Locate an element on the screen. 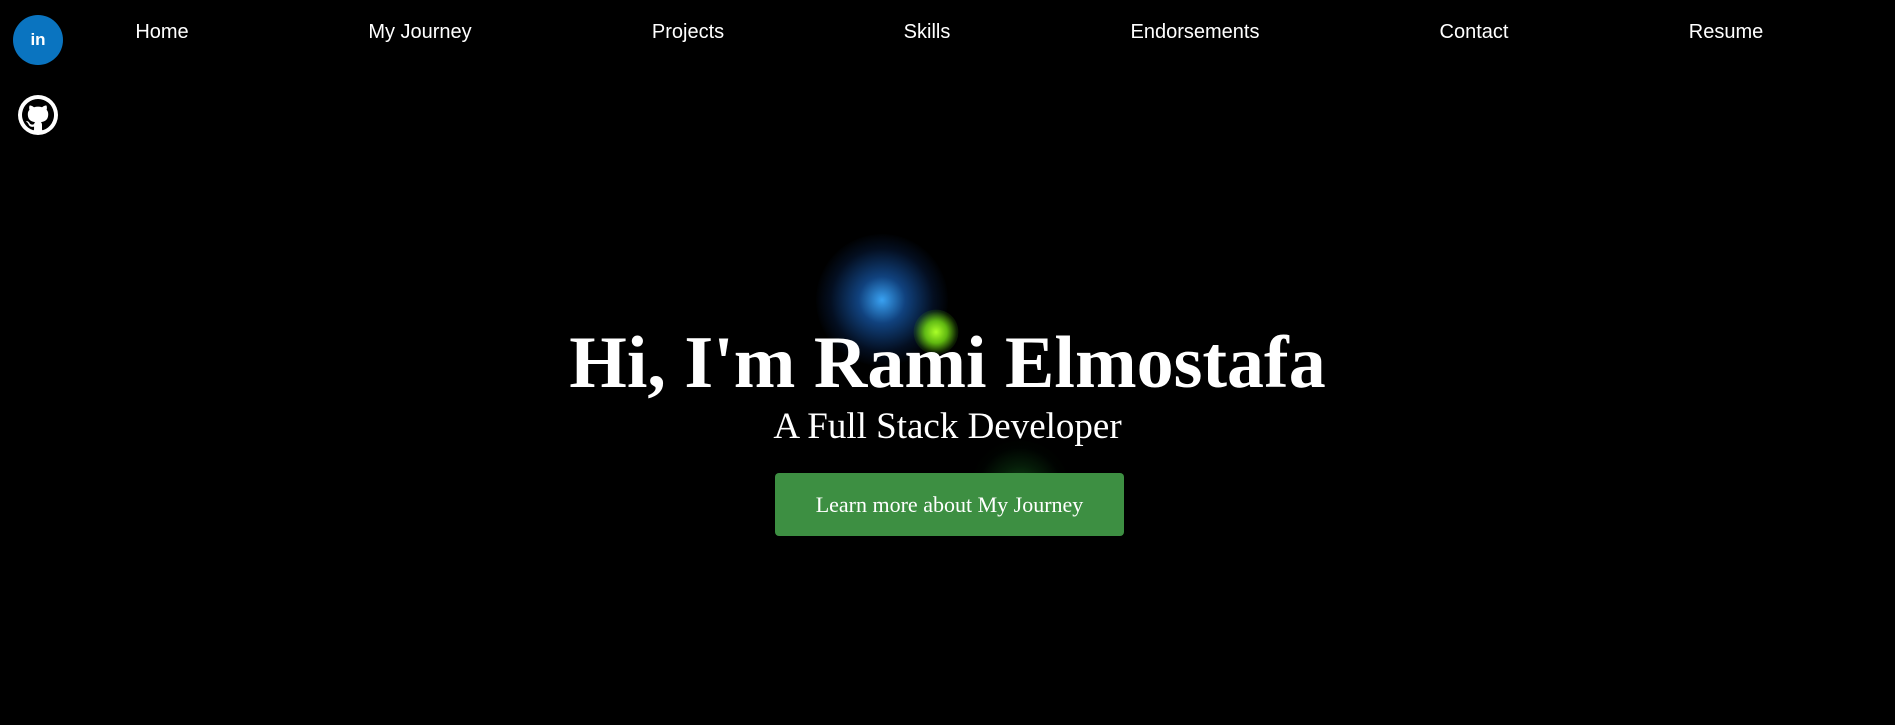 The image size is (1895, 725). github-link is located at coordinates (38, 115).